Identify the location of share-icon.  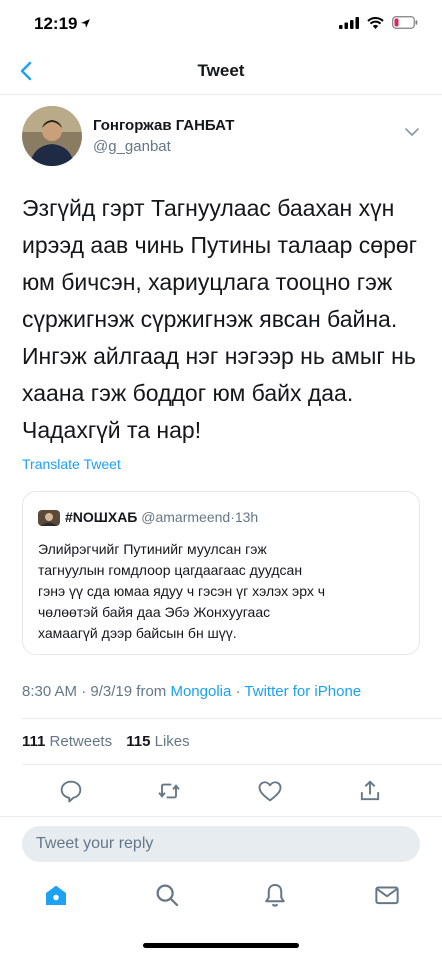
(370, 790).